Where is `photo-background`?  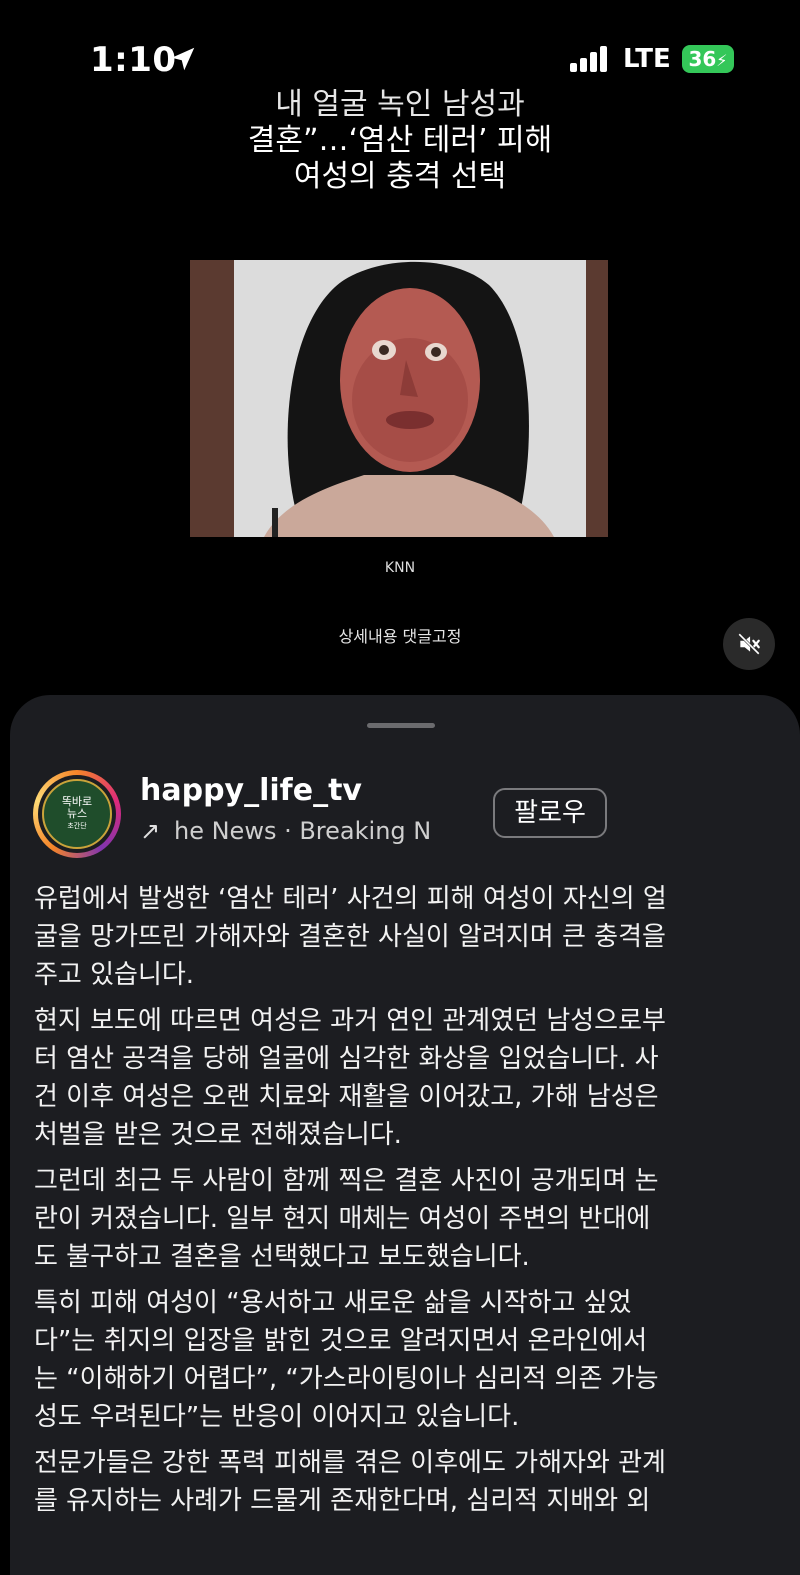 photo-background is located at coordinates (410, 398).